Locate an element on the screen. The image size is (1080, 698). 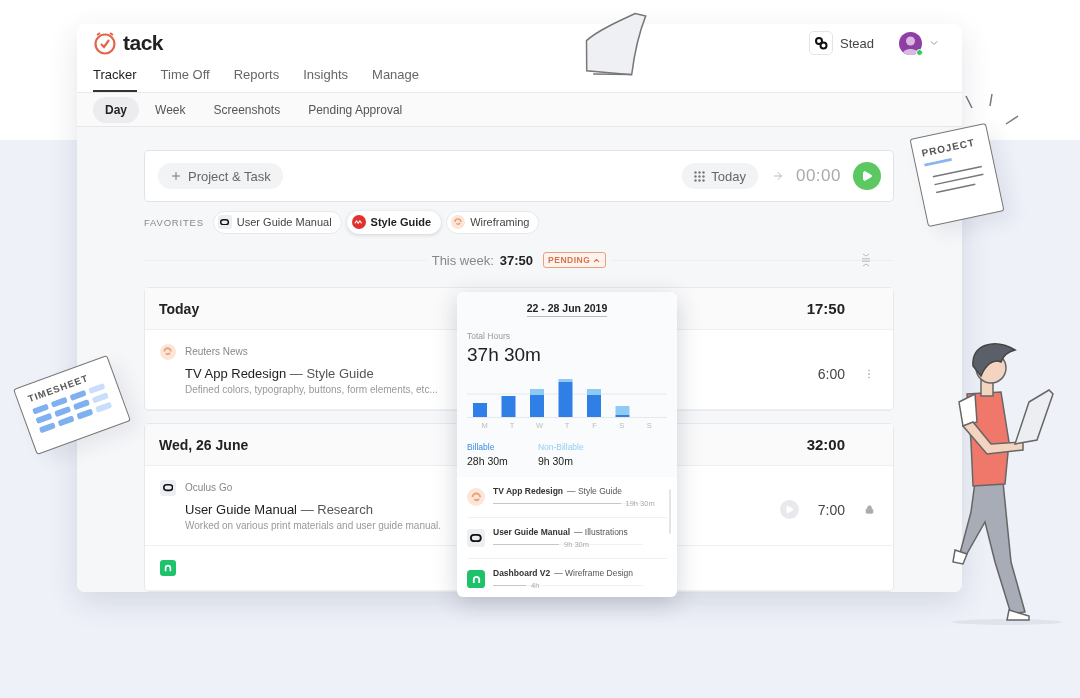
week-label: This week: is located at coordinates (462, 260).